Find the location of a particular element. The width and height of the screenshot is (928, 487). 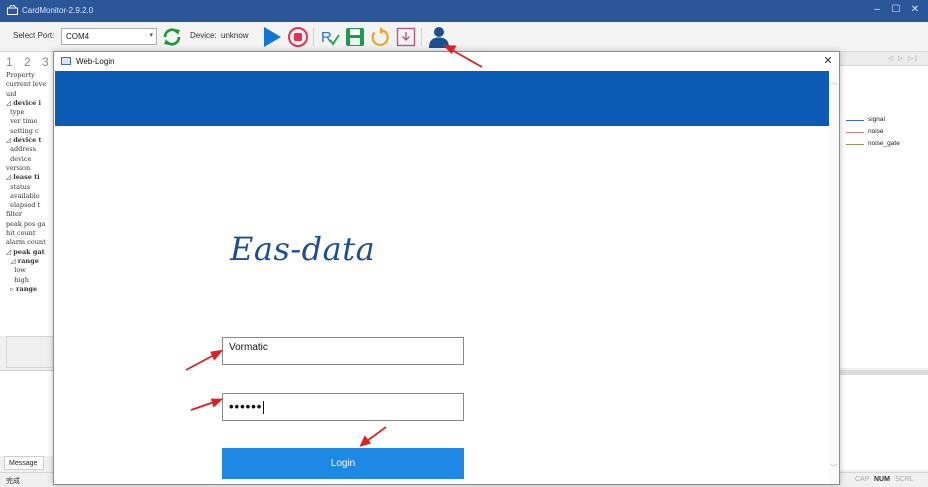

tree-item: setting c is located at coordinates (30, 131).